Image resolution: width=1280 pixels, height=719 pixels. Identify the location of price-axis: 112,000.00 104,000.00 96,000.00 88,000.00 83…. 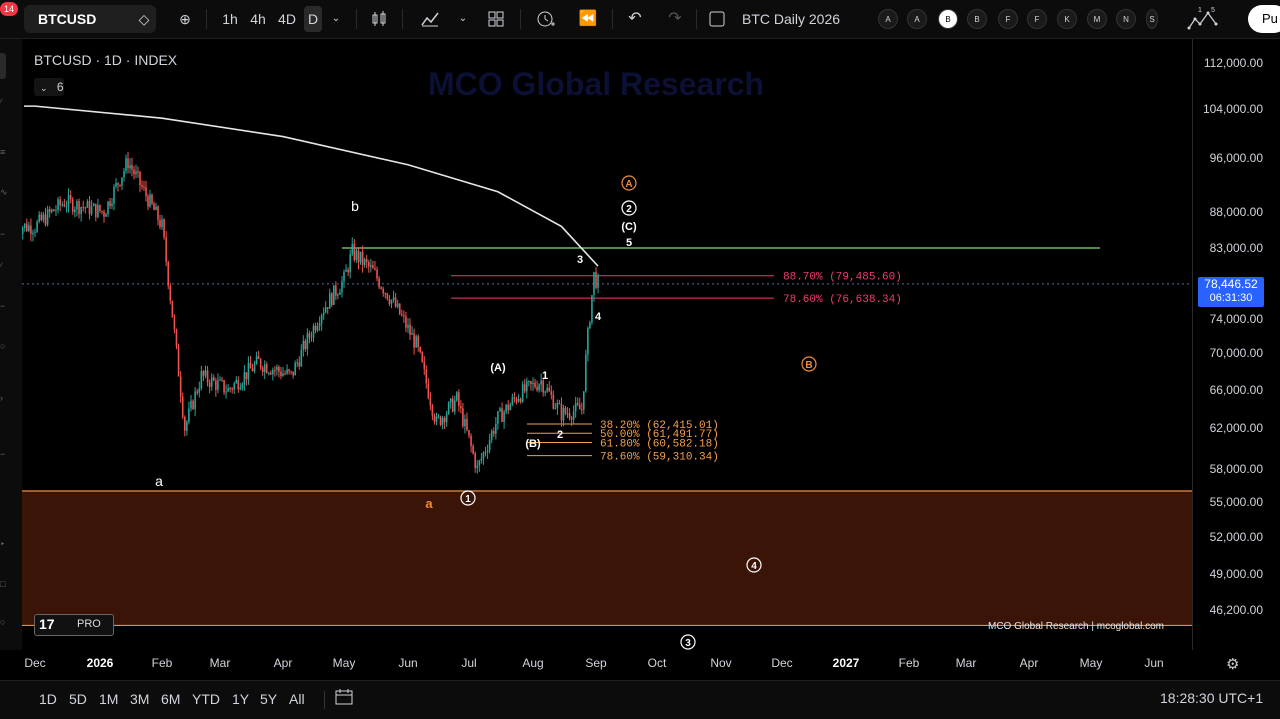
(1236, 344).